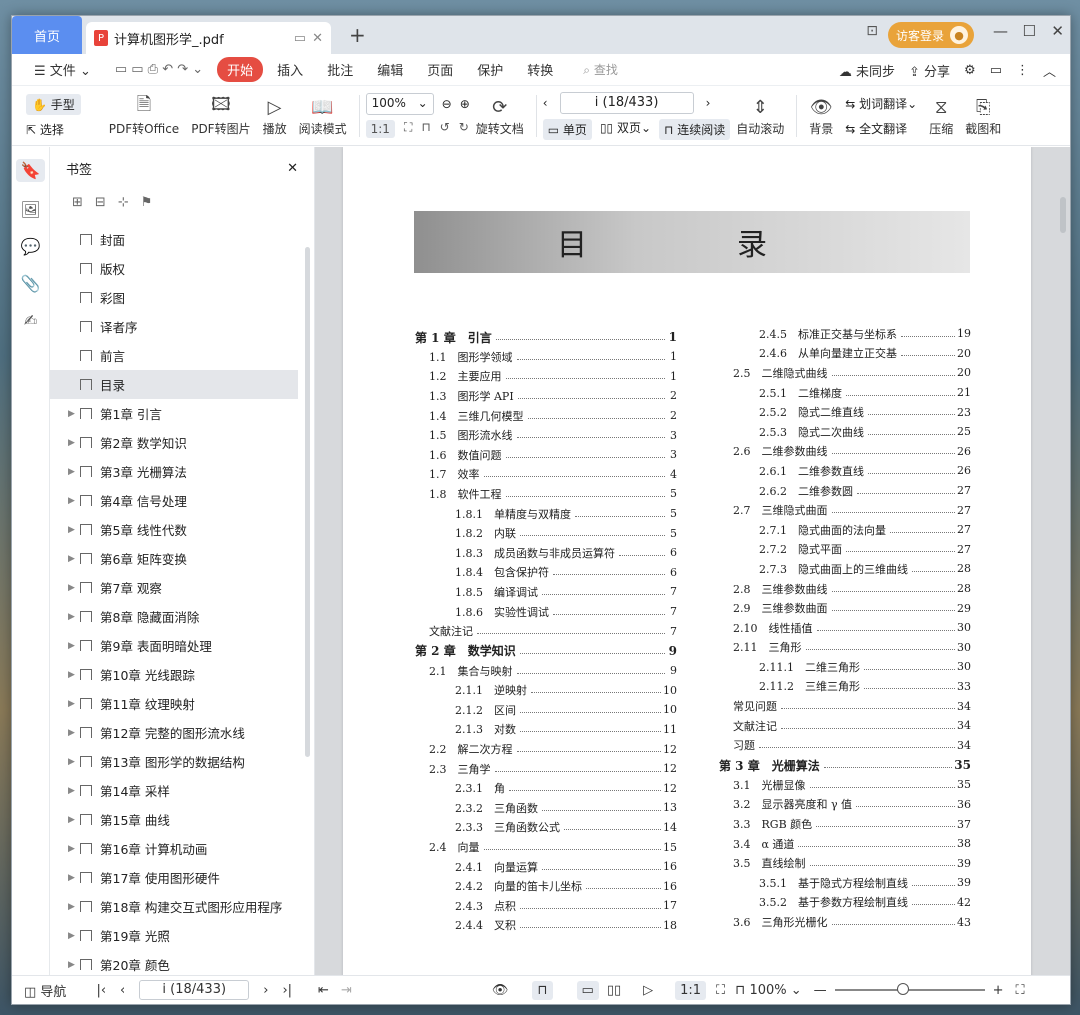 The image size is (1080, 1015). What do you see at coordinates (30, 320) in the screenshot?
I see `signature-icon: ✍` at bounding box center [30, 320].